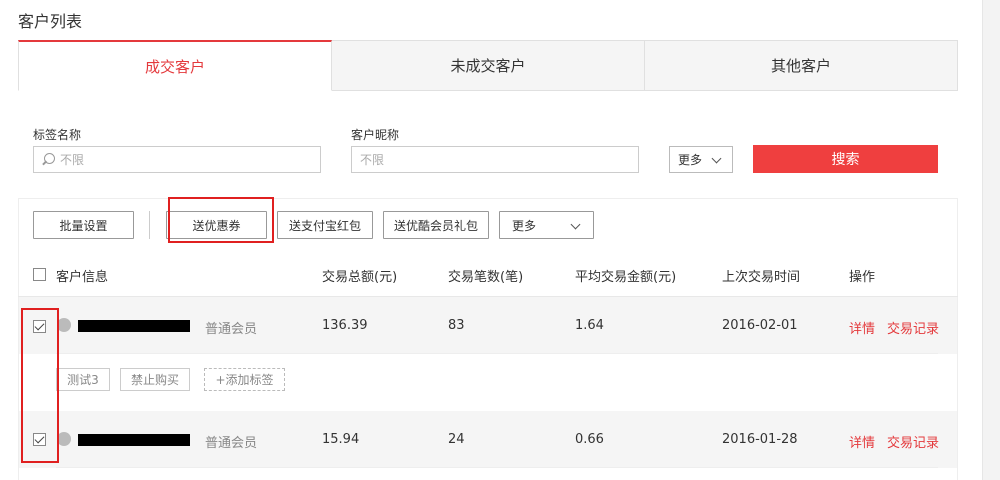  I want to click on send-coupon-button: 送优惠券, so click(216, 225).